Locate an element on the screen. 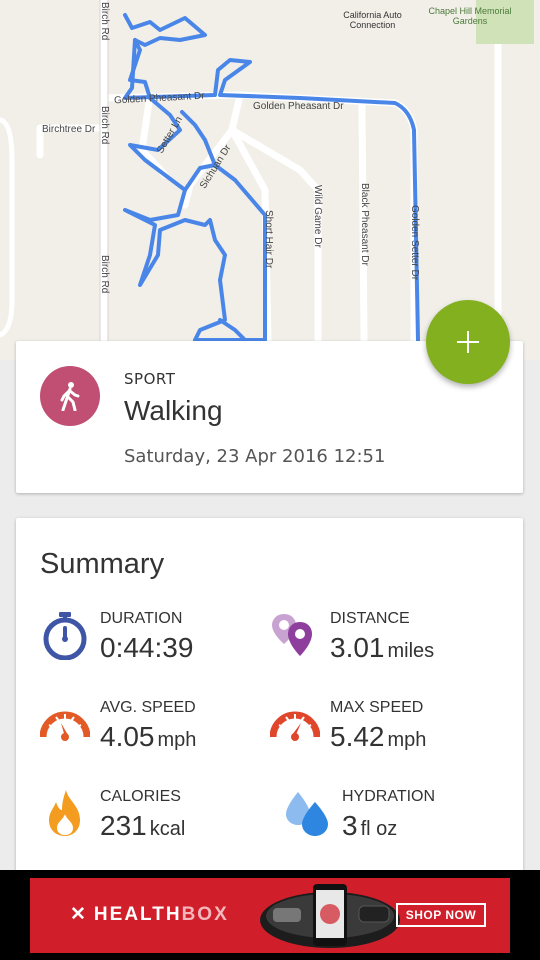 This screenshot has height=960, width=540. water-drops-icon is located at coordinates (307, 814).